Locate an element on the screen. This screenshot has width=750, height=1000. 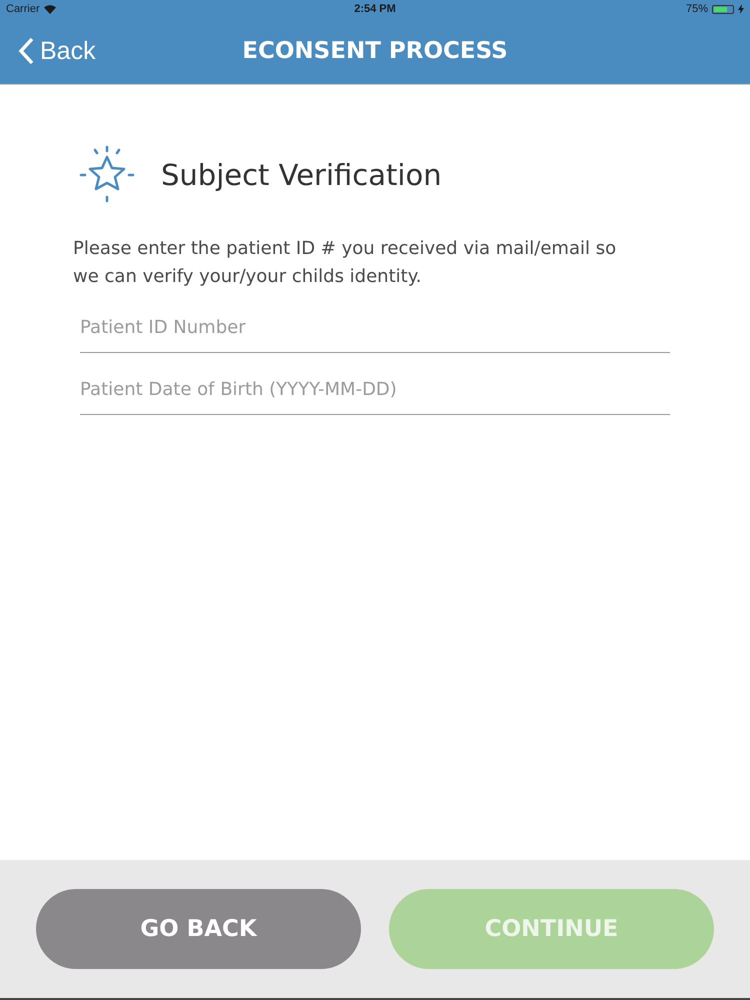
section-heading: Subject Verification is located at coordinates (301, 175).